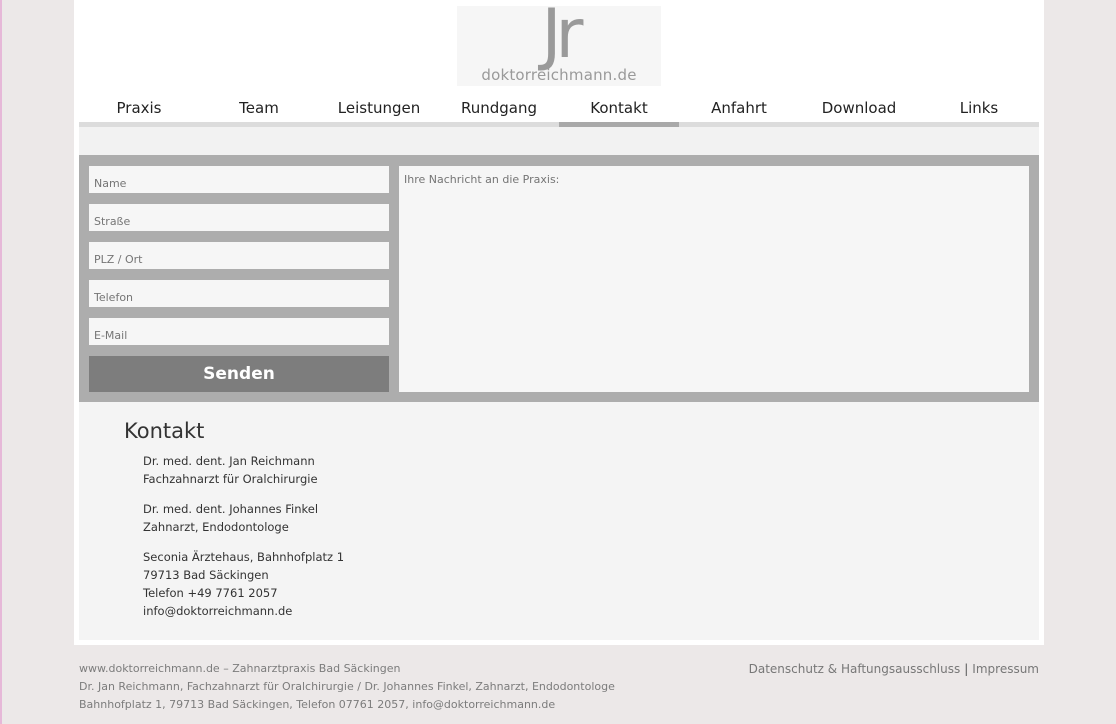 The width and height of the screenshot is (1116, 724). Describe the element at coordinates (559, 141) in the screenshot. I see `nav-divider-strip` at that location.